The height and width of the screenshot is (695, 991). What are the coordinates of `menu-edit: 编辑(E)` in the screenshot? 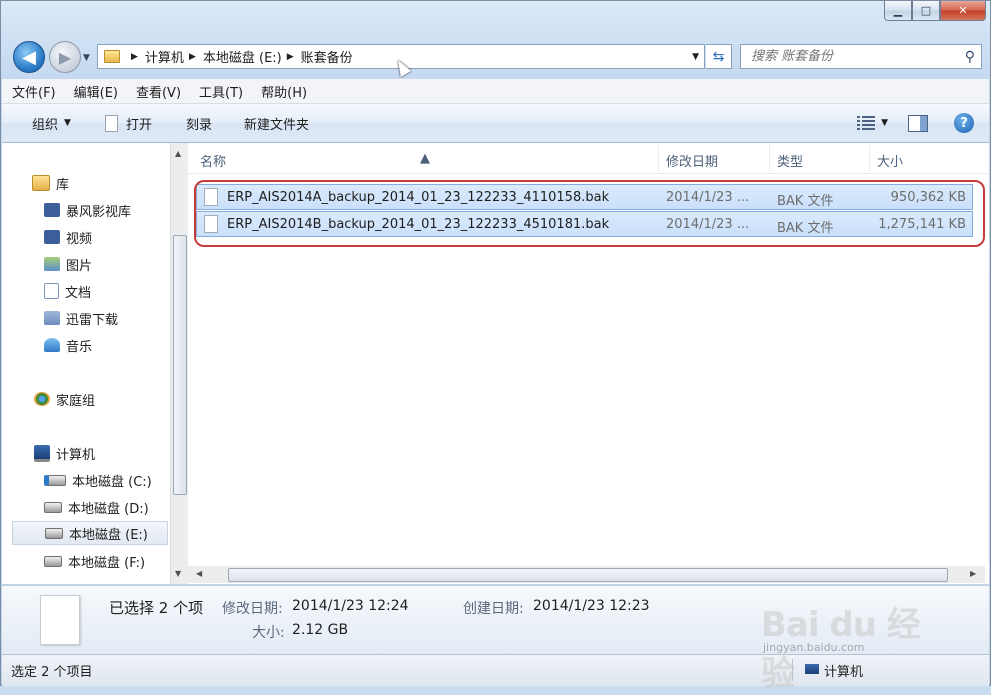 It's located at (95, 91).